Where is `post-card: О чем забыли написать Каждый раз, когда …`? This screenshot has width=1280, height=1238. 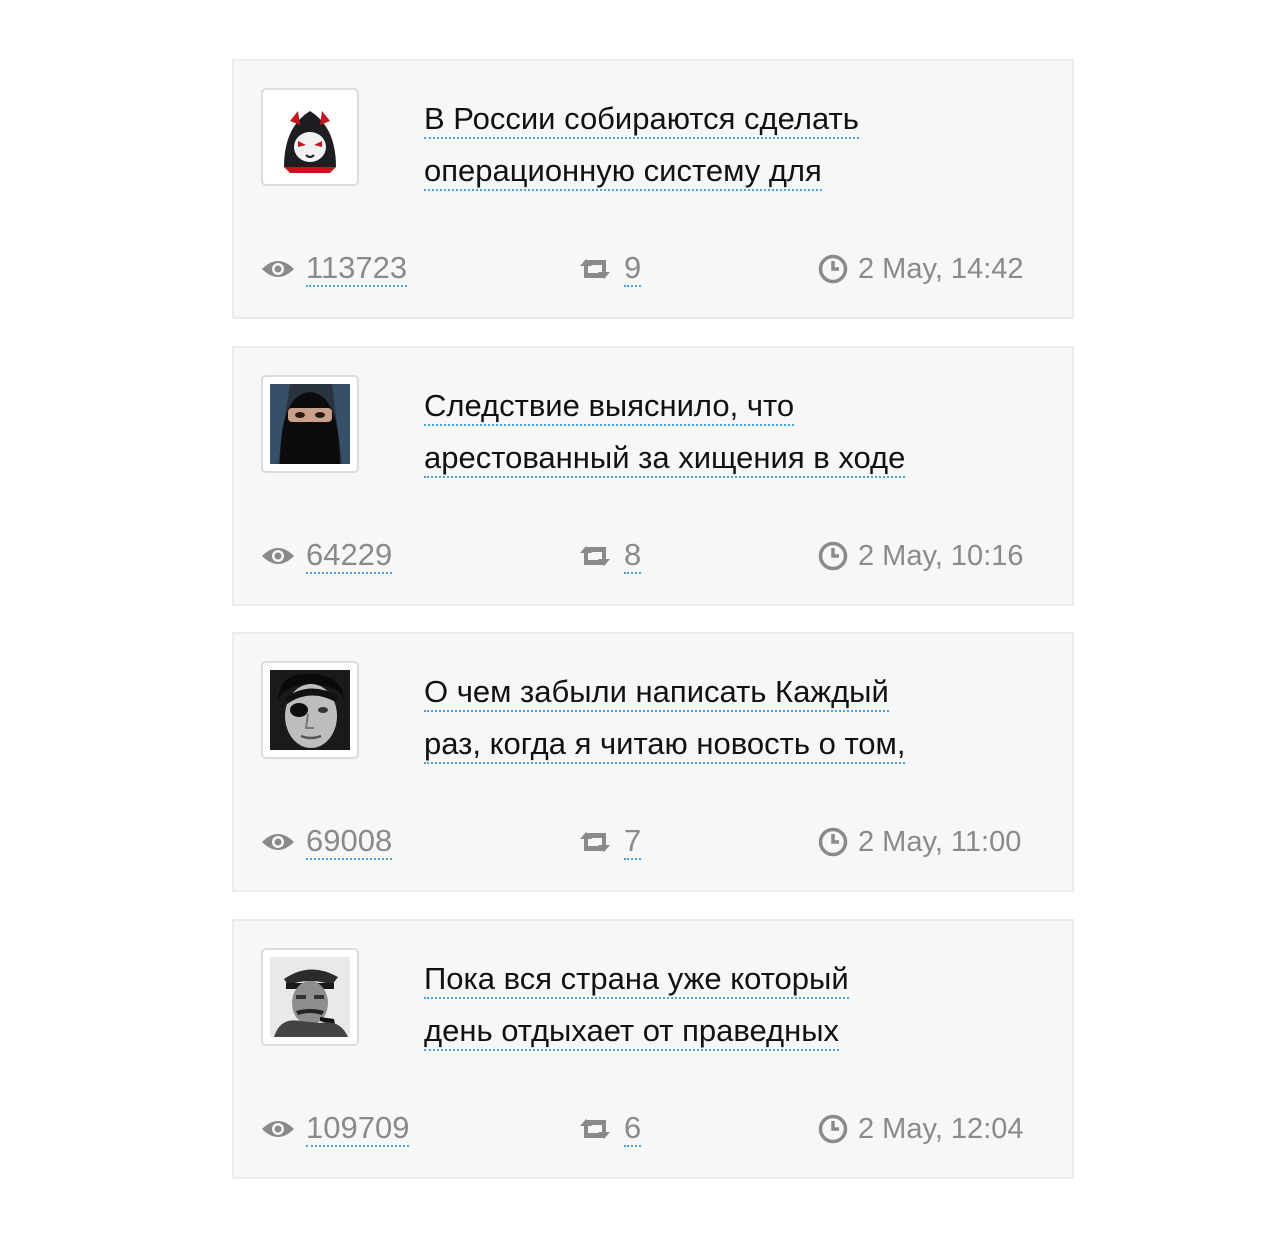 post-card: О чем забыли написать Каждый раз, когда … is located at coordinates (653, 762).